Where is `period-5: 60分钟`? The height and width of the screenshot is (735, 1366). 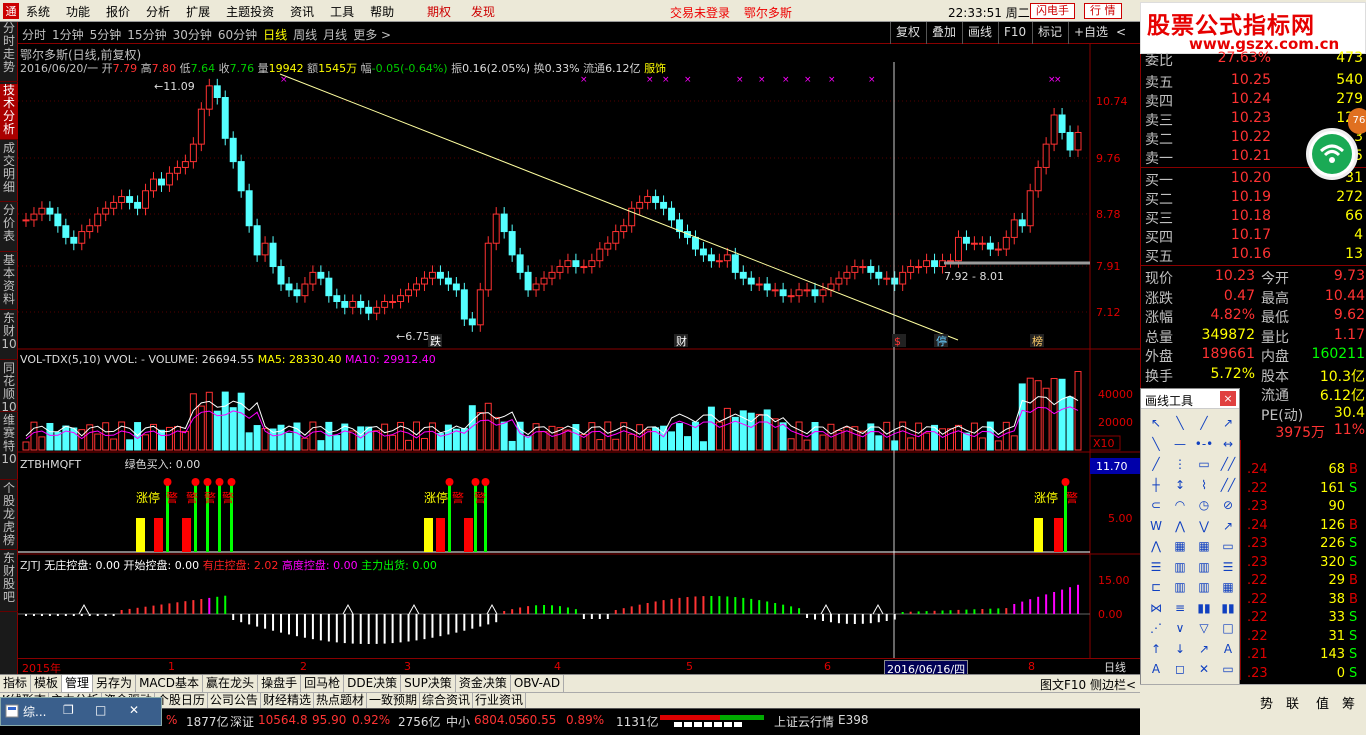 period-5: 60分钟 is located at coordinates (237, 34).